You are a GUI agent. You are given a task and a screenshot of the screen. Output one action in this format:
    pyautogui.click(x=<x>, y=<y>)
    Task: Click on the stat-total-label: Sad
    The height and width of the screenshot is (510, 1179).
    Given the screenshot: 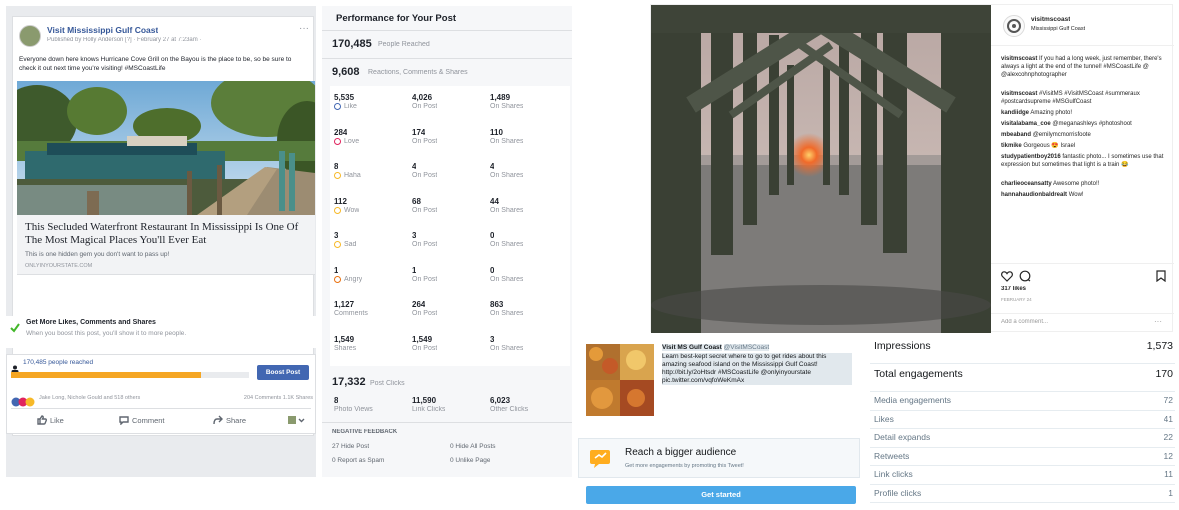 What is the action you would take?
    pyautogui.click(x=350, y=244)
    